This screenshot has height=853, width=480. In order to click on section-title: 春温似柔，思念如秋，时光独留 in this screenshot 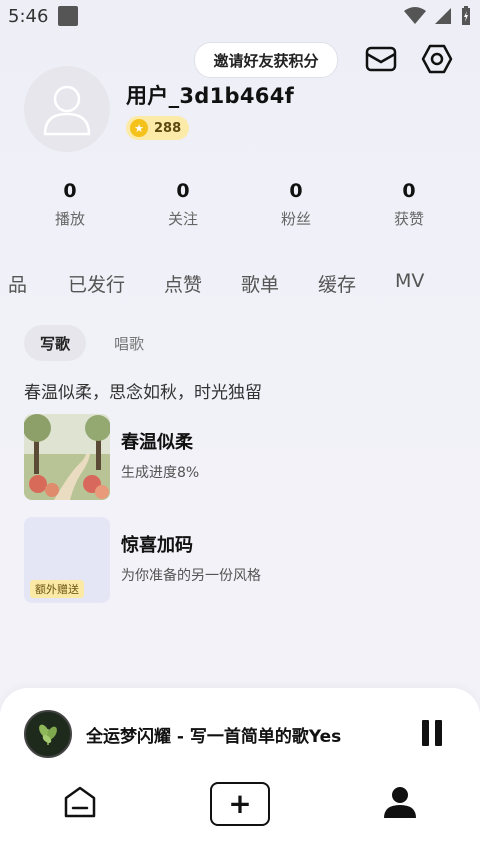, I will do `click(143, 393)`.